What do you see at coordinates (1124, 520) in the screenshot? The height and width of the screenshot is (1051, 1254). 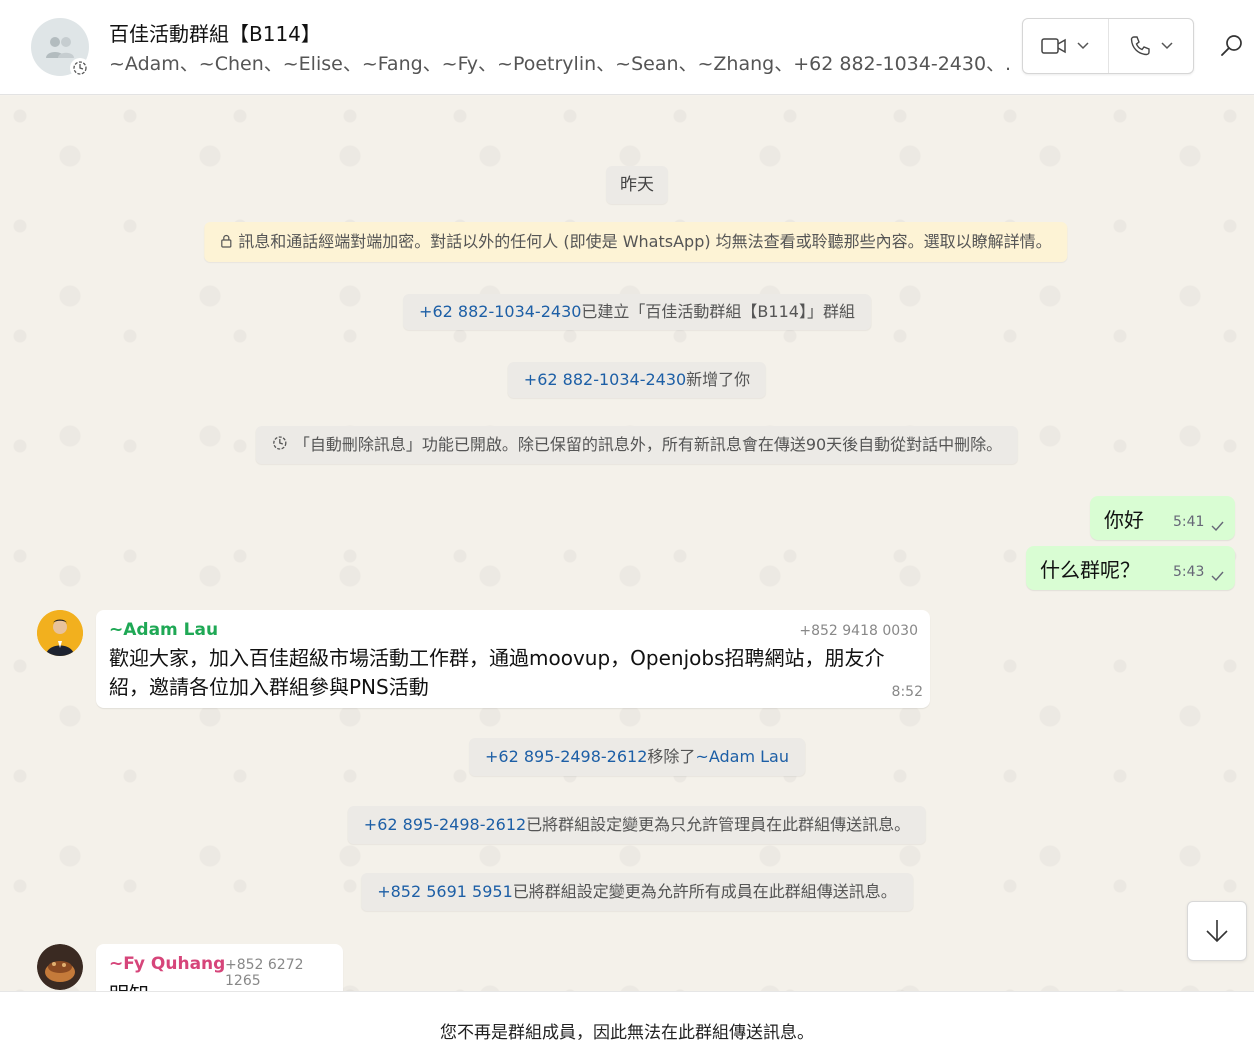 I see `message-text: 你好` at bounding box center [1124, 520].